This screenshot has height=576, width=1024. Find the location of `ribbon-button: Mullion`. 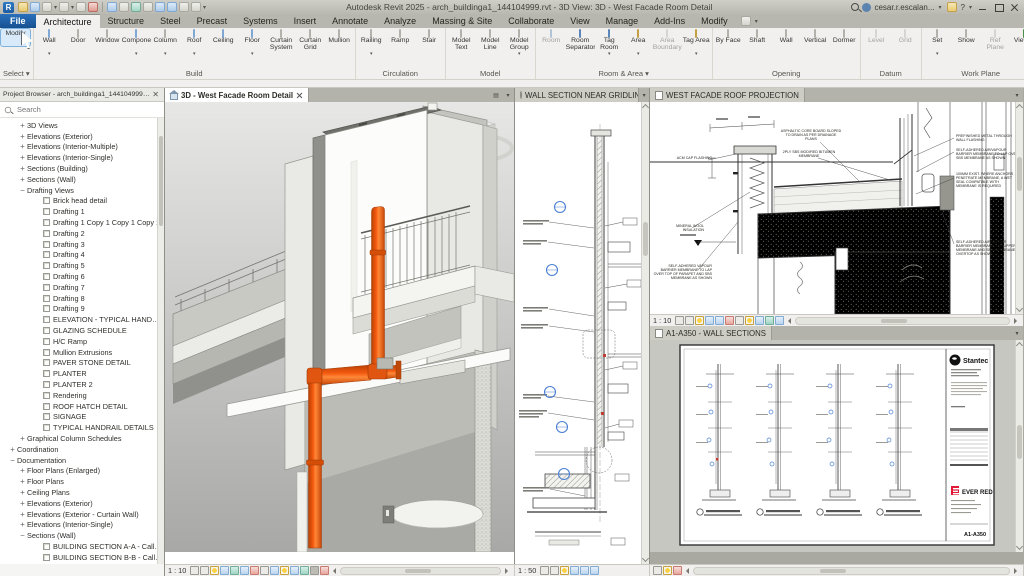

ribbon-button: Mullion is located at coordinates (339, 41).